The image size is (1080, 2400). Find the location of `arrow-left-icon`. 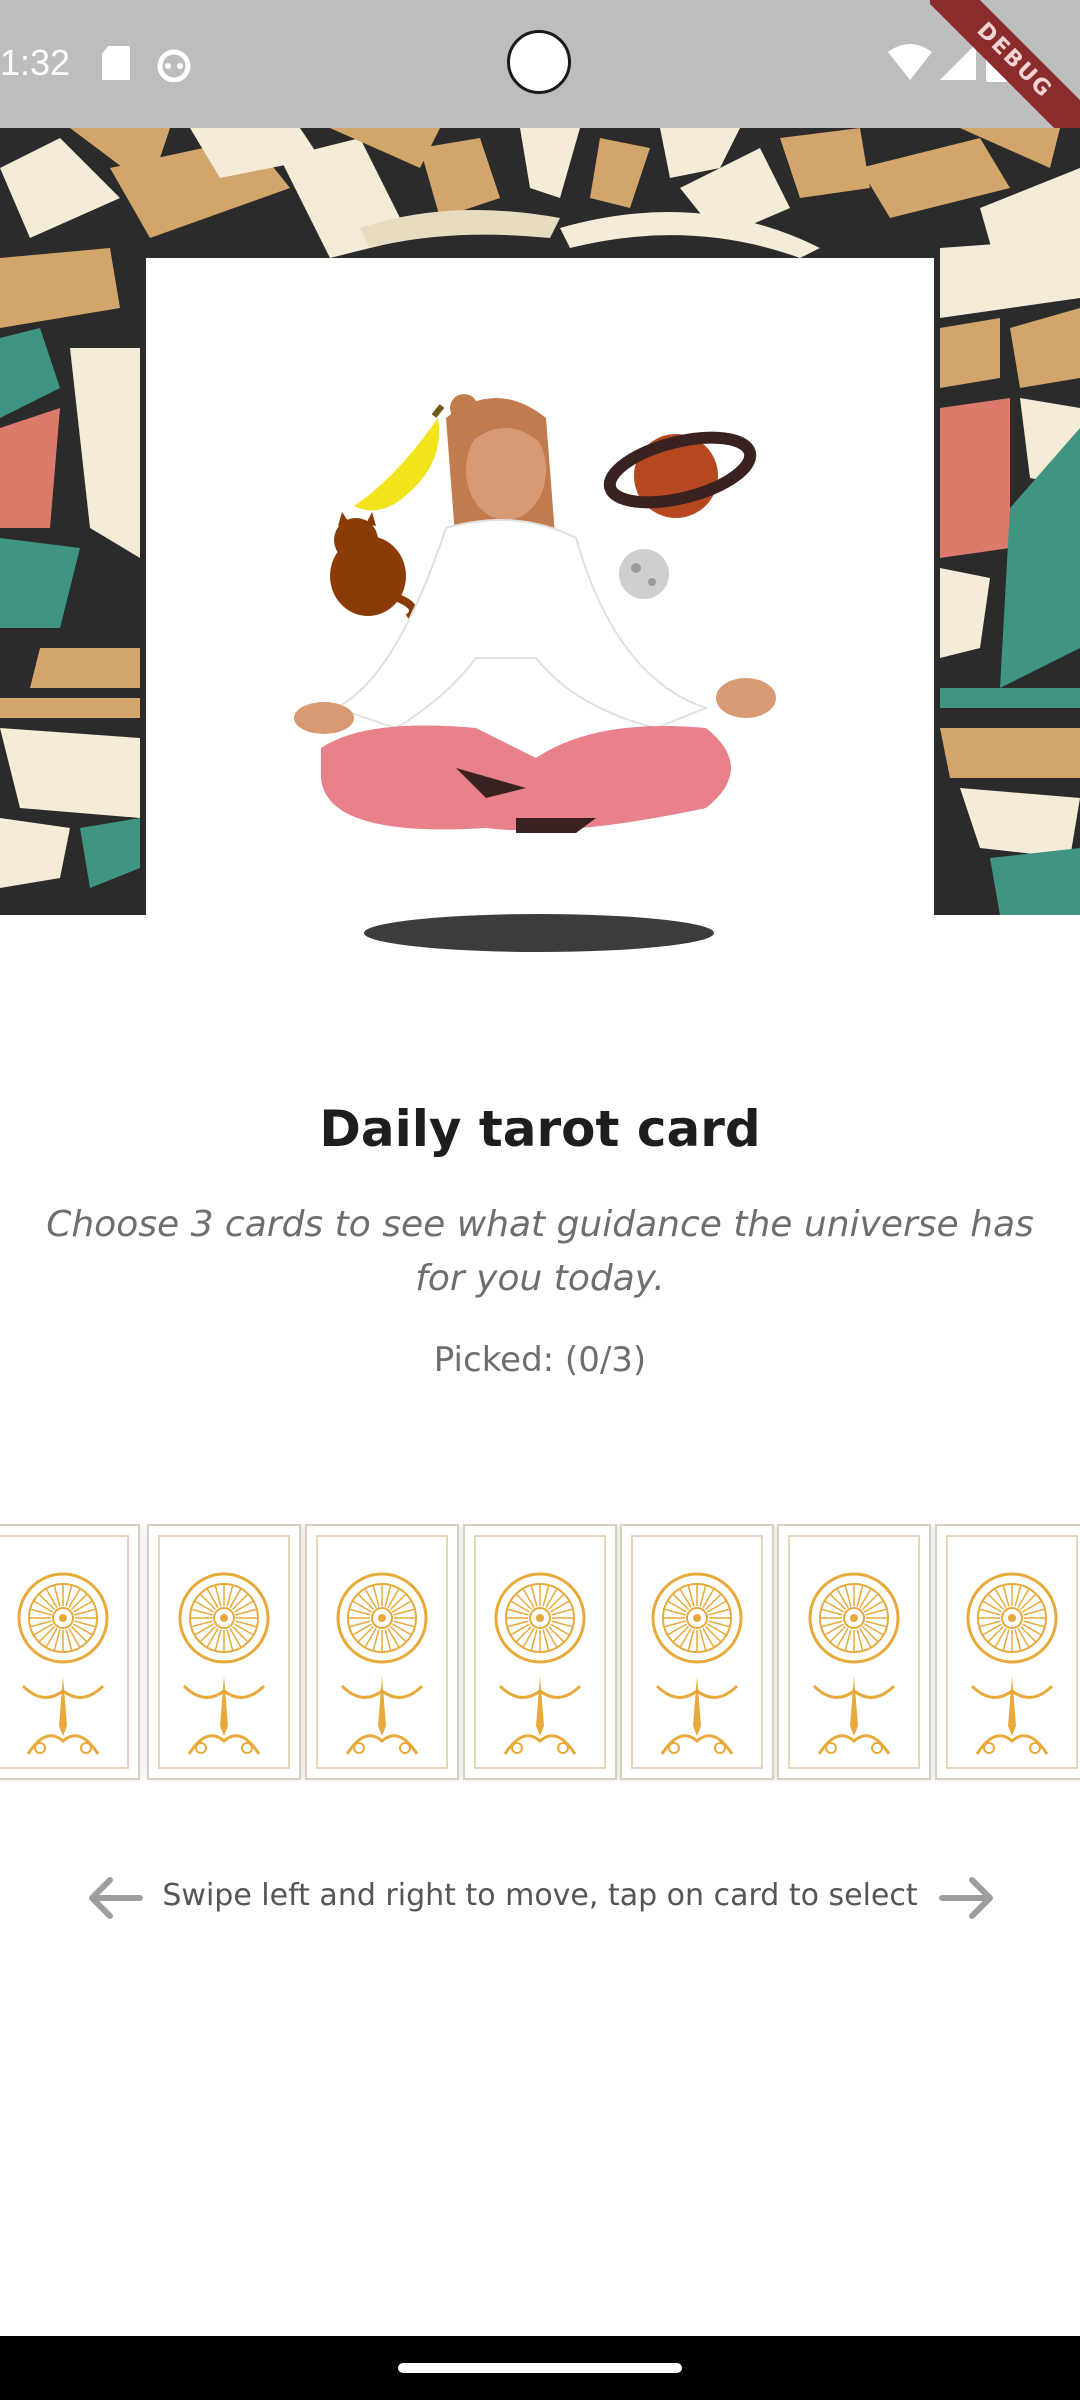

arrow-left-icon is located at coordinates (116, 1898).